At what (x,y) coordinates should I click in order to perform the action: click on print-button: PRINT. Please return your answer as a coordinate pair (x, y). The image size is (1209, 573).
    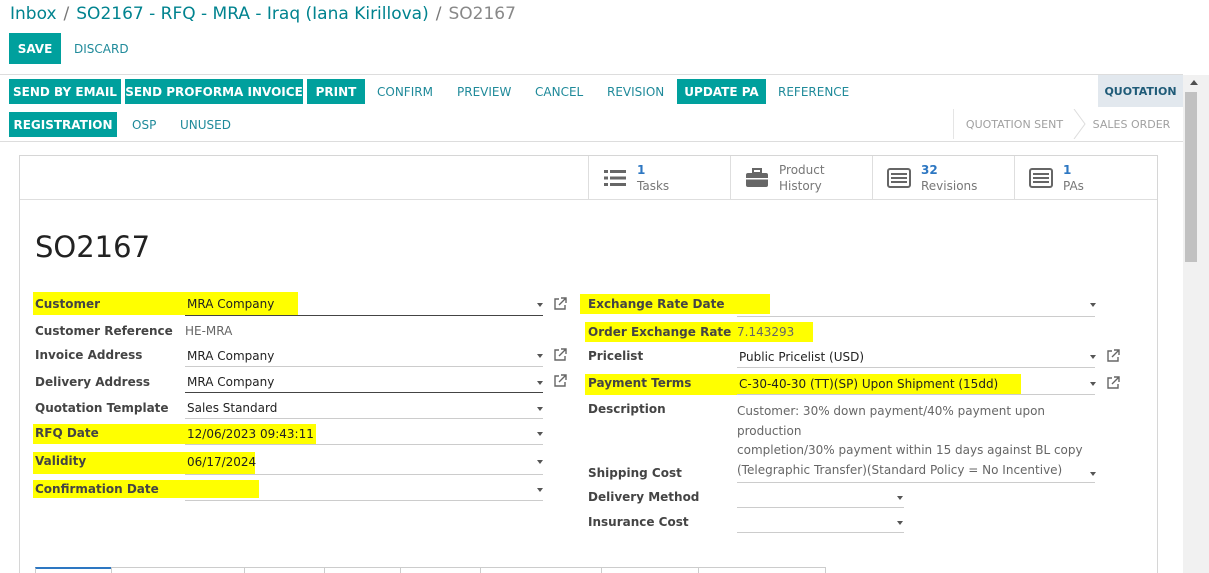
    Looking at the image, I should click on (336, 91).